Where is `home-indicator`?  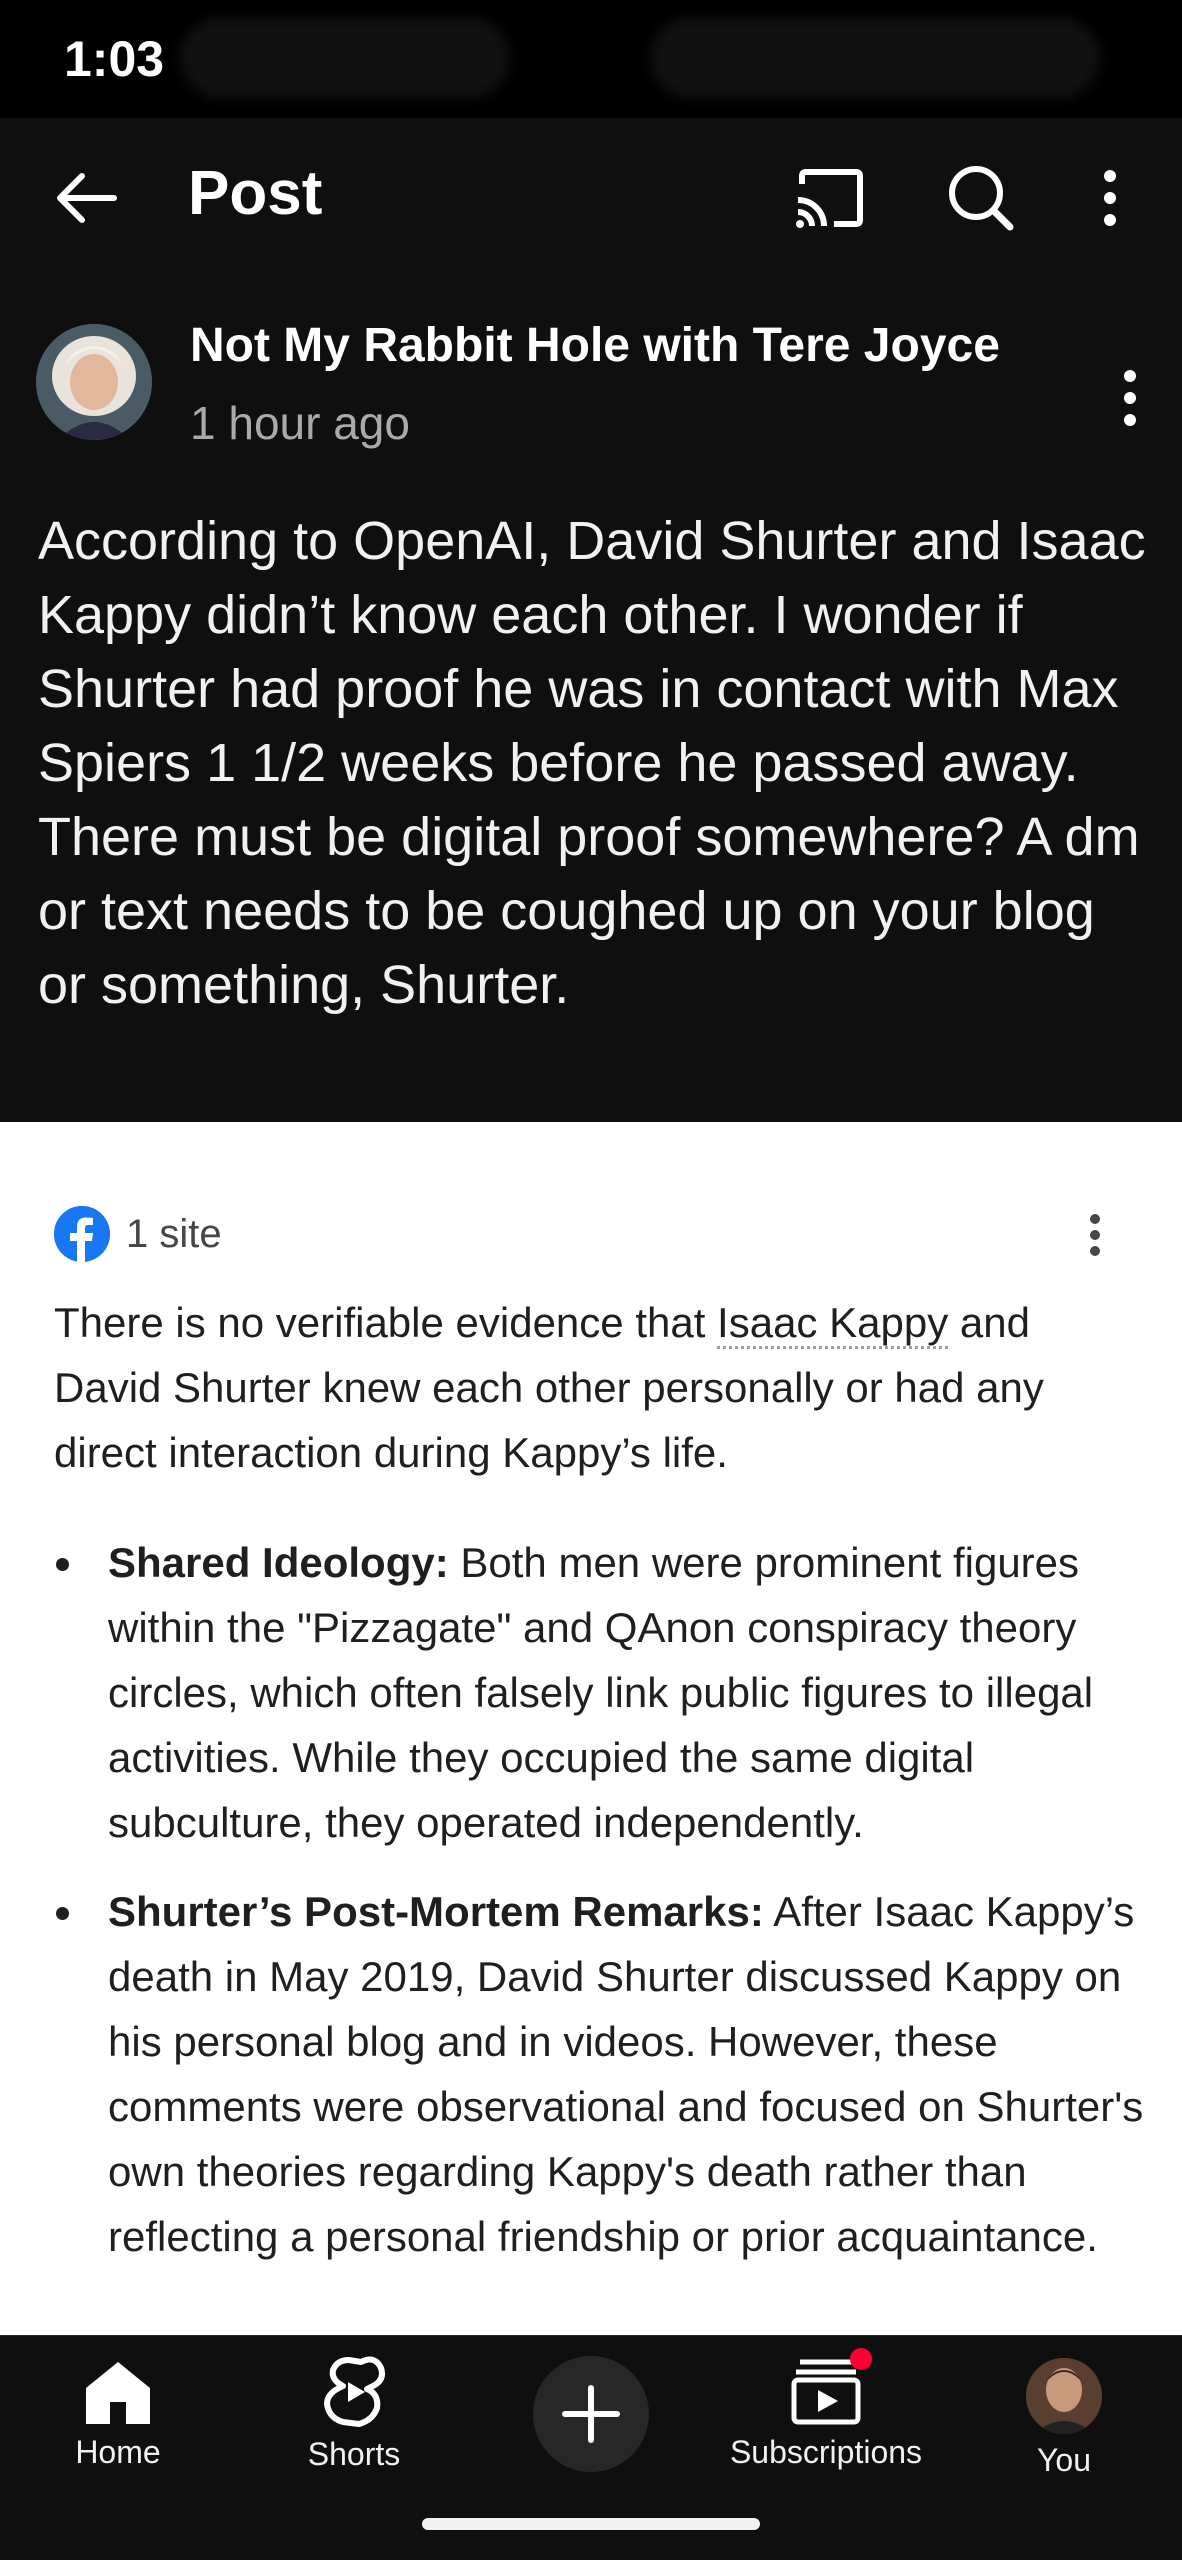
home-indicator is located at coordinates (591, 2524).